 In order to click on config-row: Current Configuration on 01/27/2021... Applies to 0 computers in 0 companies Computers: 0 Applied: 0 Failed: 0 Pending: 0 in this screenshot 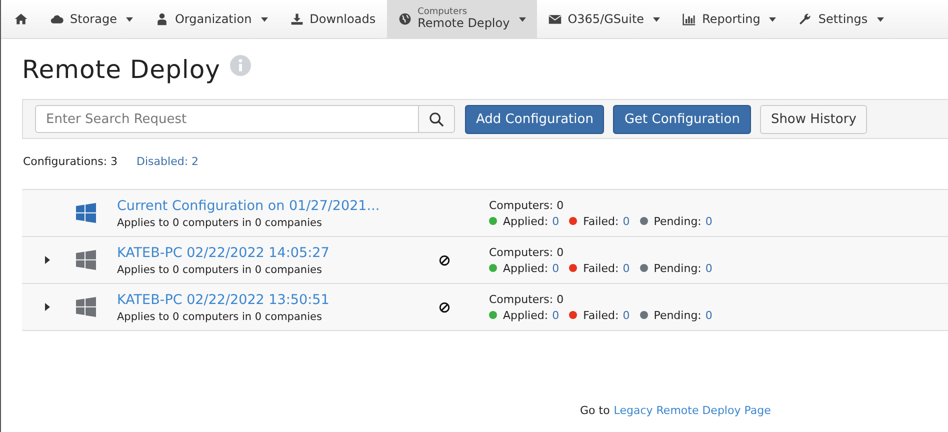, I will do `click(485, 213)`.